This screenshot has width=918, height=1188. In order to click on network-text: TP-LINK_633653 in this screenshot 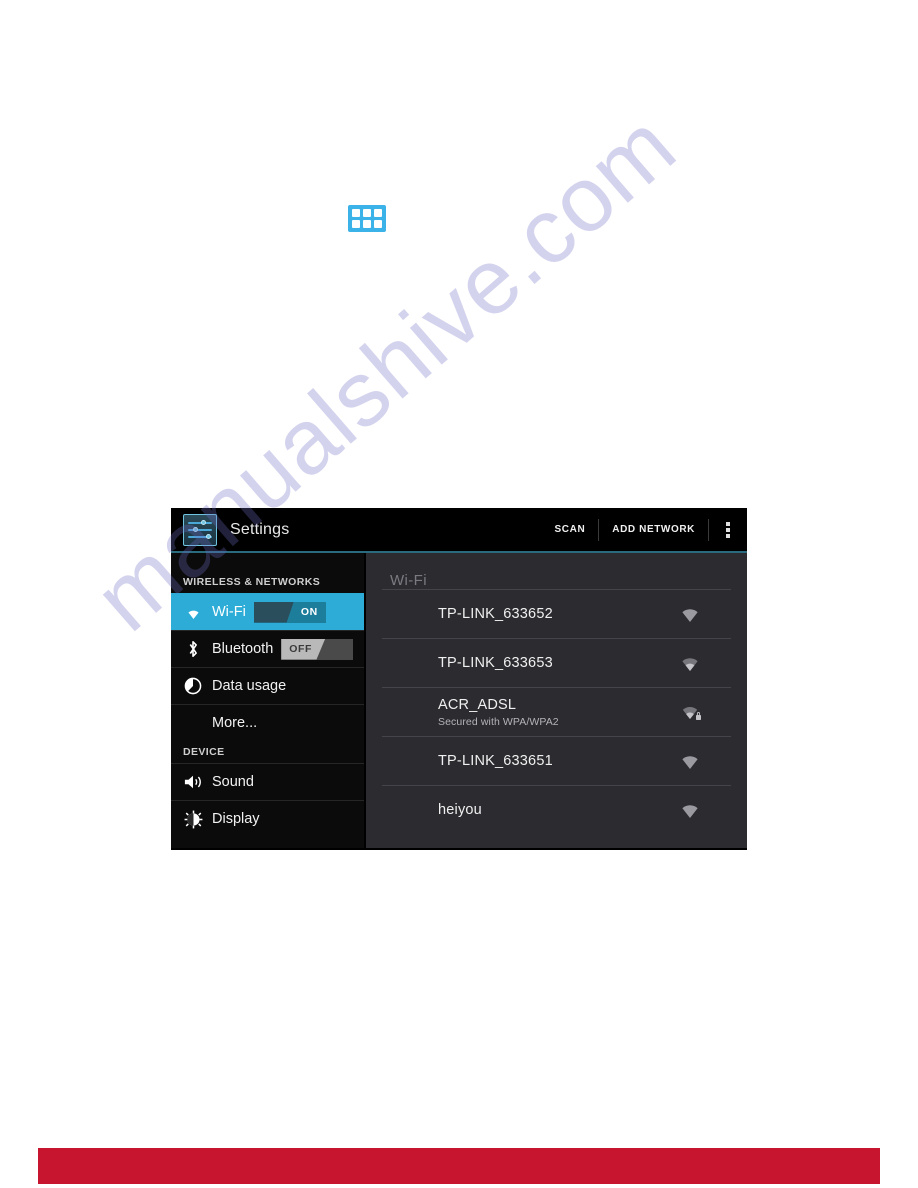, I will do `click(529, 663)`.